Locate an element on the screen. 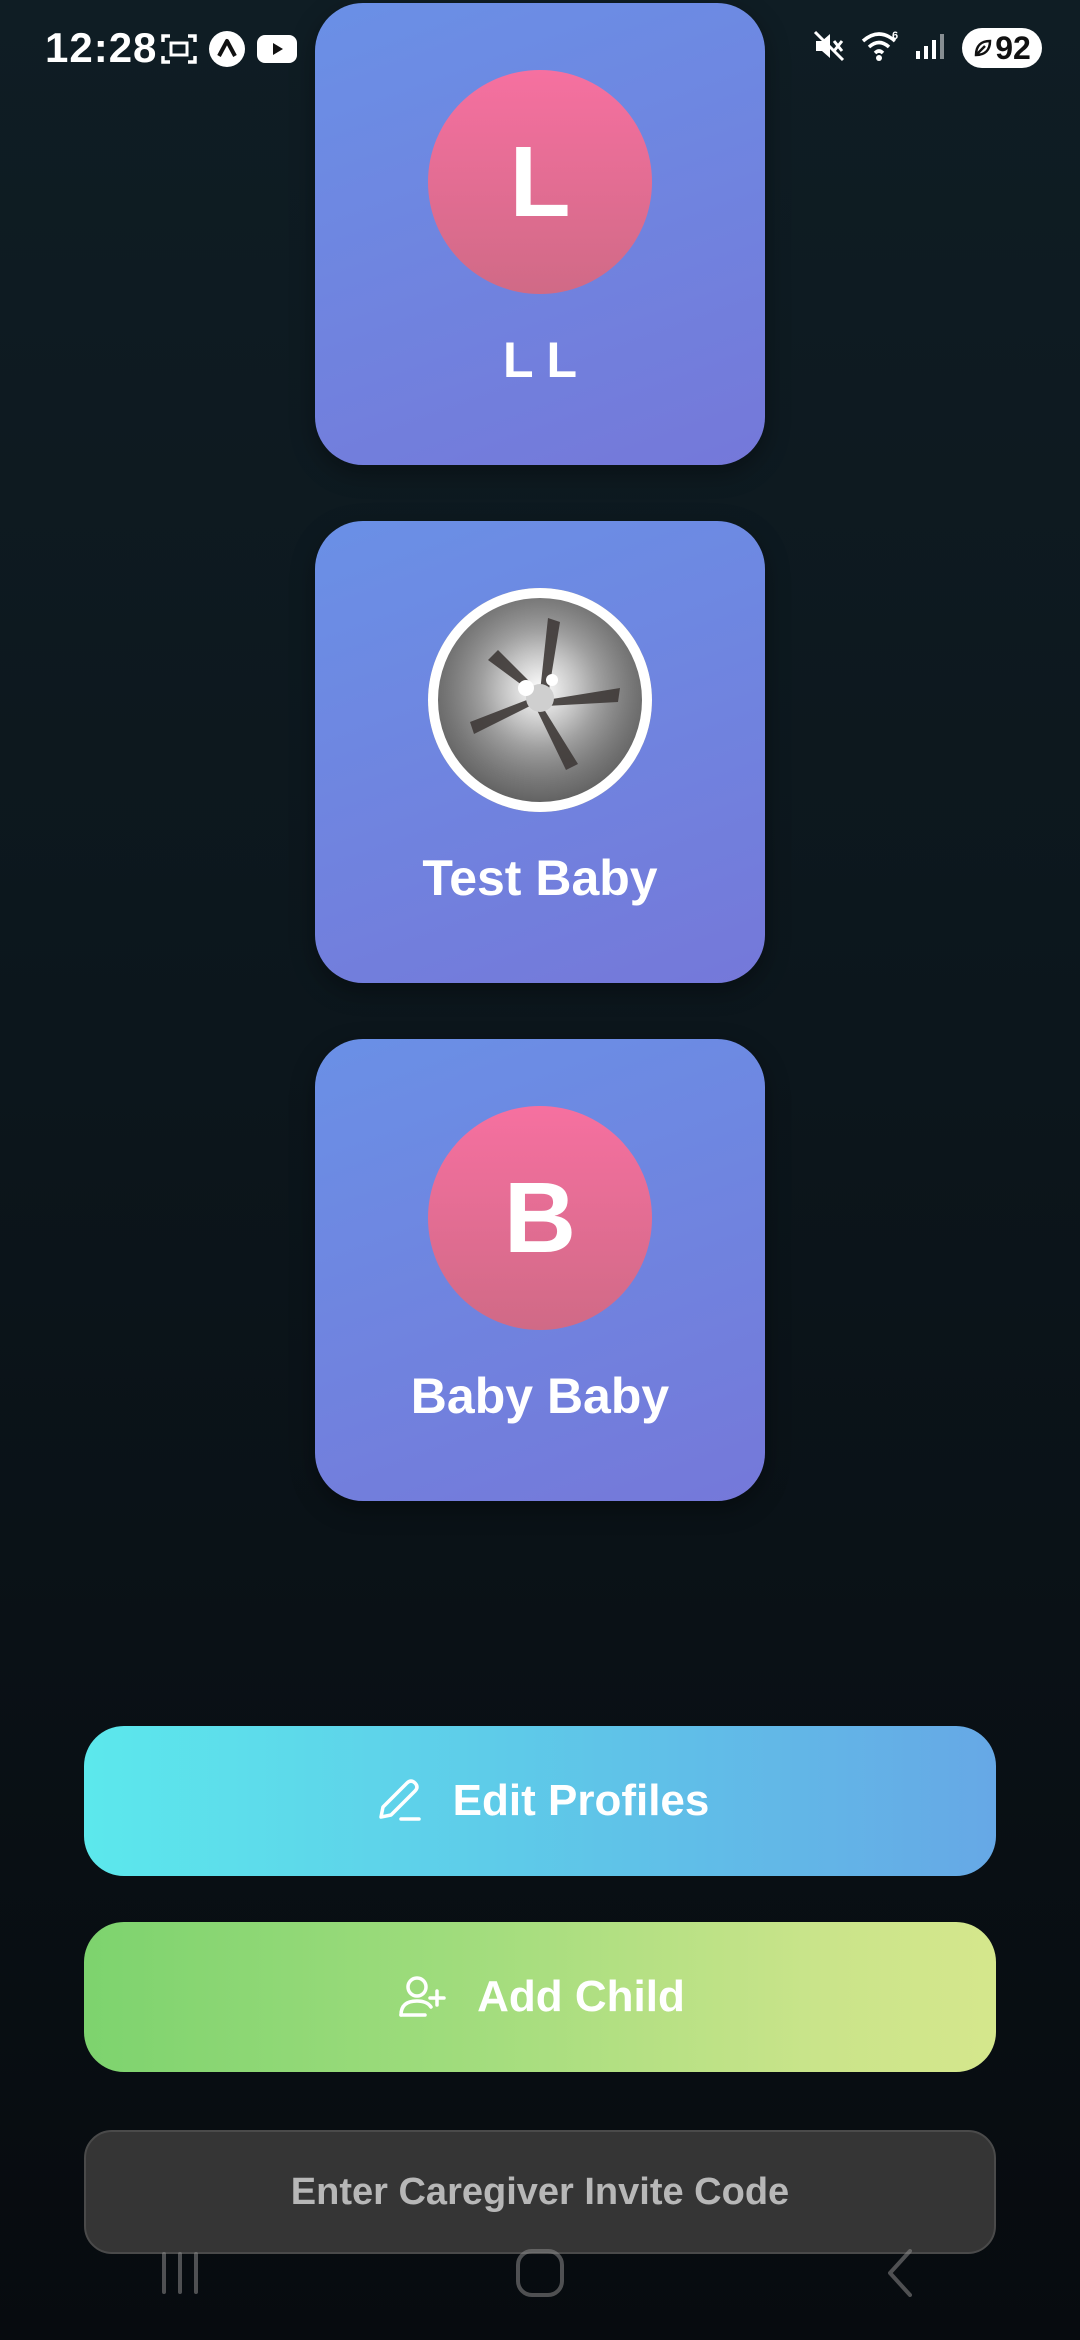  status-bar: 12:28 6 92 is located at coordinates (540, 50).